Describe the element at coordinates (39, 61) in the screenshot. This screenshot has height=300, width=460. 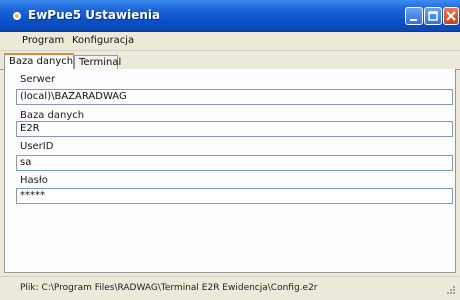
I see `tab-baza-danych: Baza danych` at that location.